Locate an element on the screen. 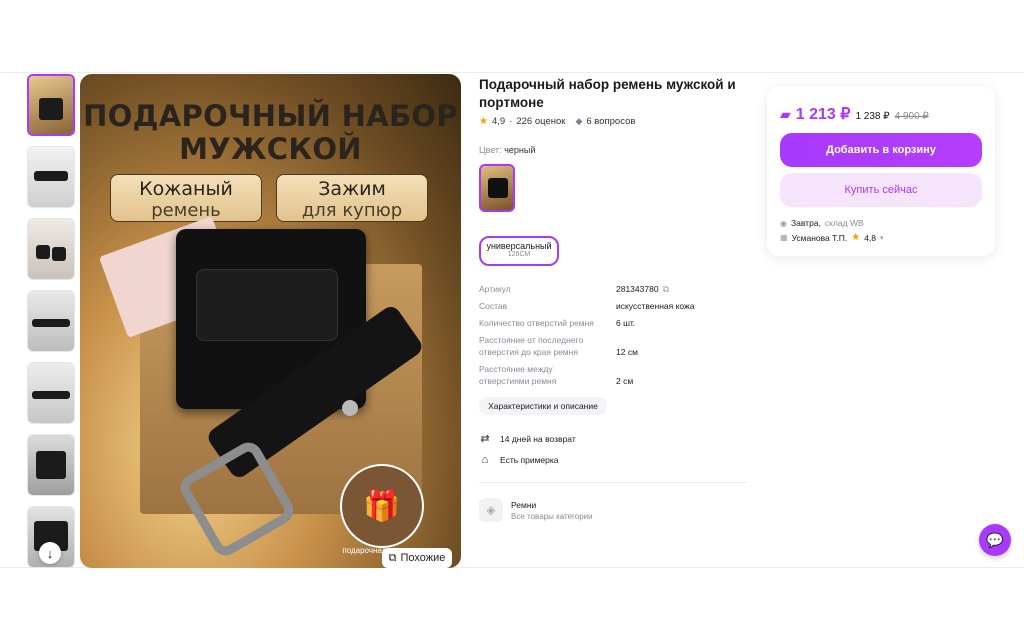  spec-key: Состав is located at coordinates (493, 306).